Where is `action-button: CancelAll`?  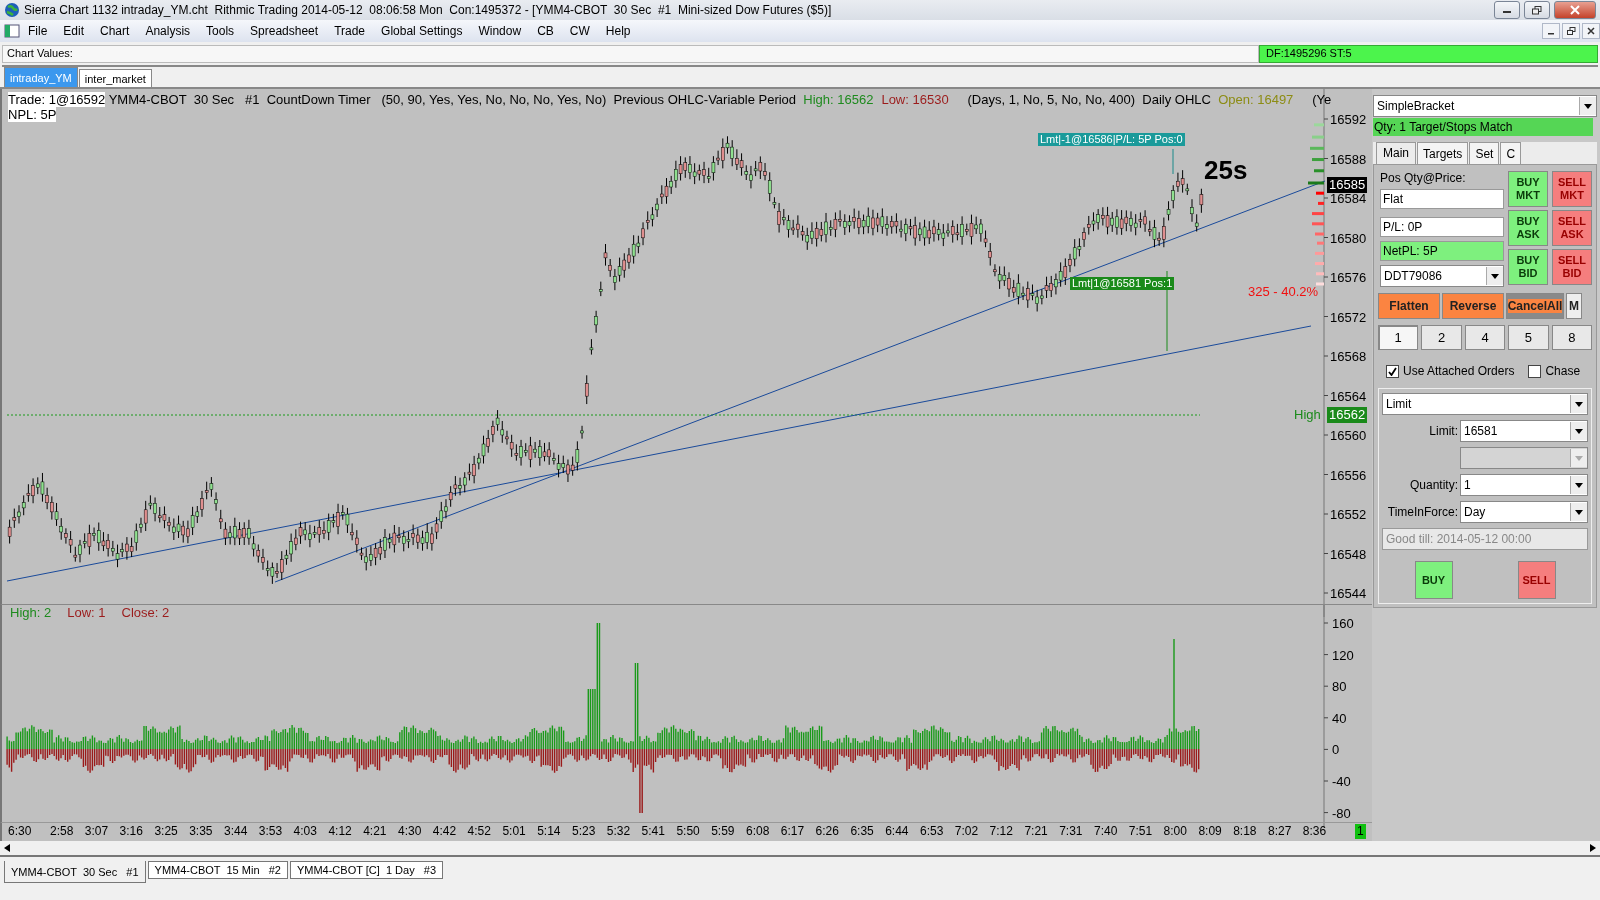
action-button: CancelAll is located at coordinates (1535, 306).